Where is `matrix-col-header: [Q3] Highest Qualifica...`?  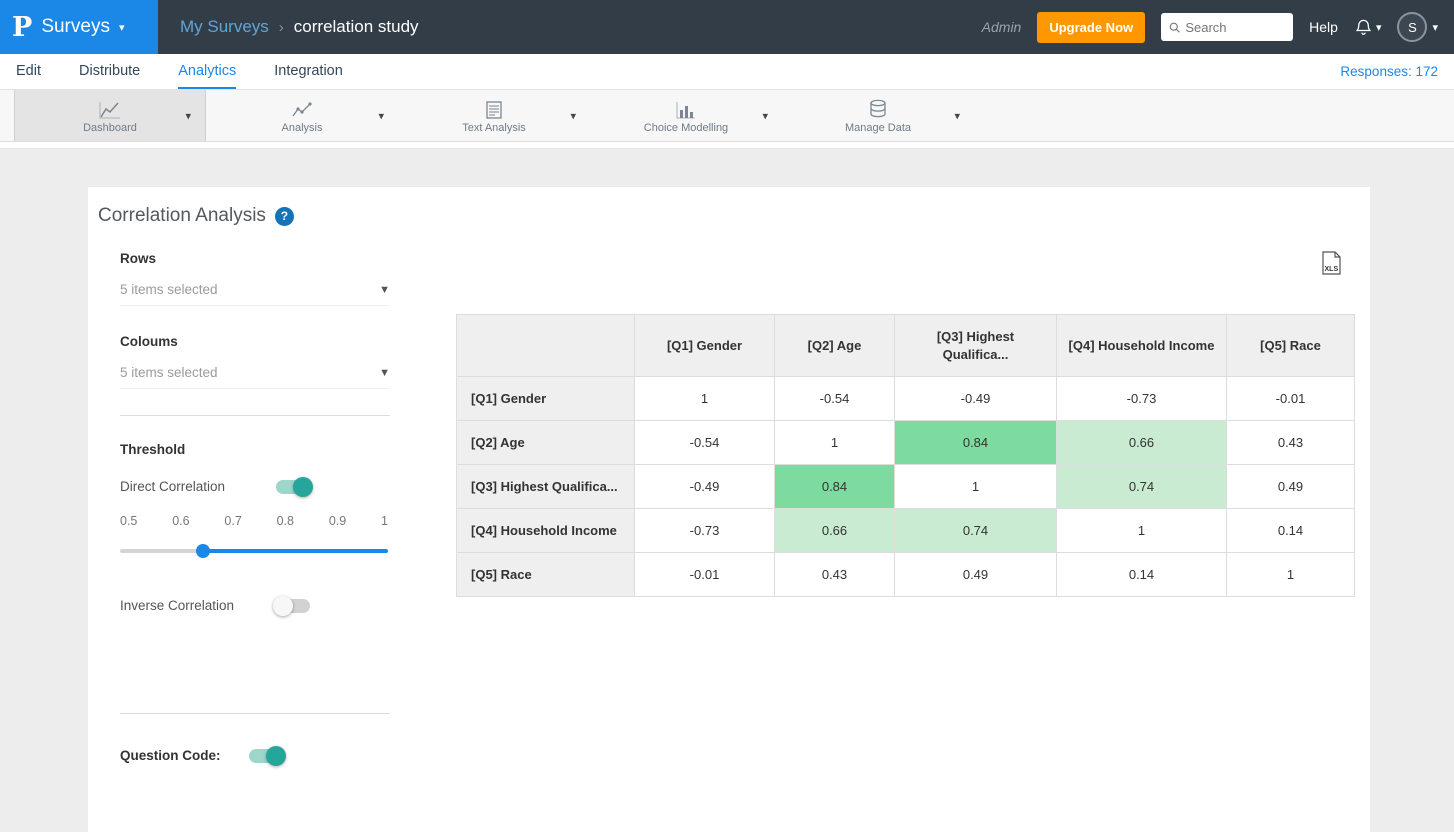
matrix-col-header: [Q3] Highest Qualifica... is located at coordinates (975, 345).